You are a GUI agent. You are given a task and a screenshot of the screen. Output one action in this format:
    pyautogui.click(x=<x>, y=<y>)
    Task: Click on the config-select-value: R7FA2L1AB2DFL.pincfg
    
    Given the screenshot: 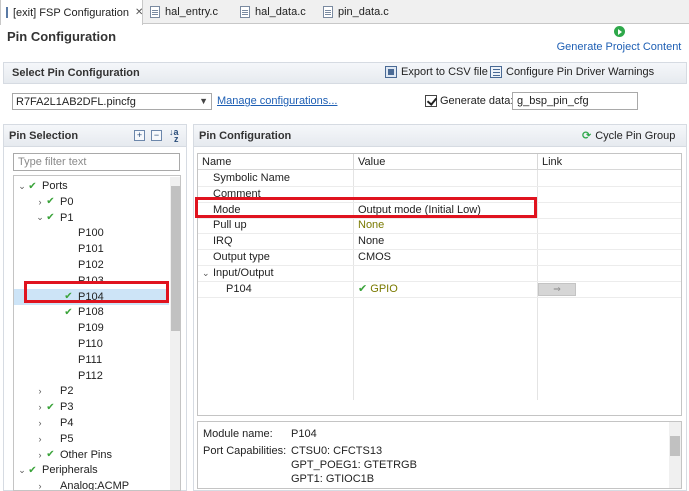 What is the action you would take?
    pyautogui.click(x=76, y=101)
    